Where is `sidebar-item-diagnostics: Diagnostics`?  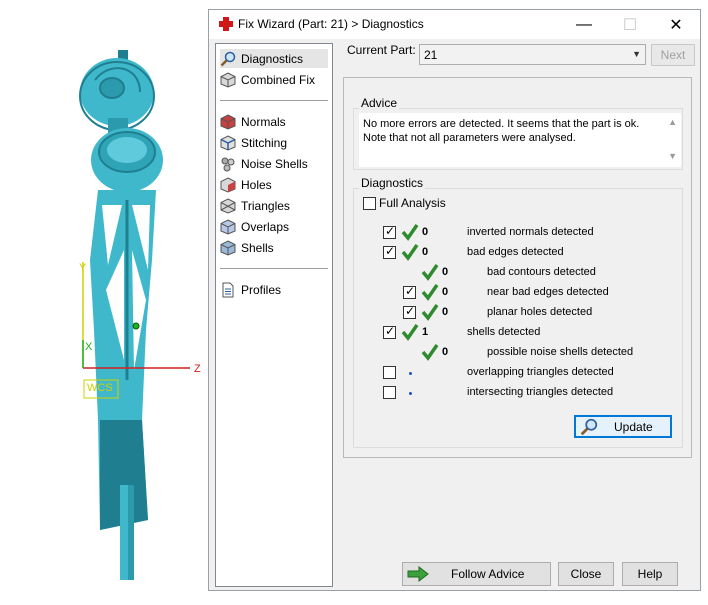 sidebar-item-diagnostics: Diagnostics is located at coordinates (274, 58).